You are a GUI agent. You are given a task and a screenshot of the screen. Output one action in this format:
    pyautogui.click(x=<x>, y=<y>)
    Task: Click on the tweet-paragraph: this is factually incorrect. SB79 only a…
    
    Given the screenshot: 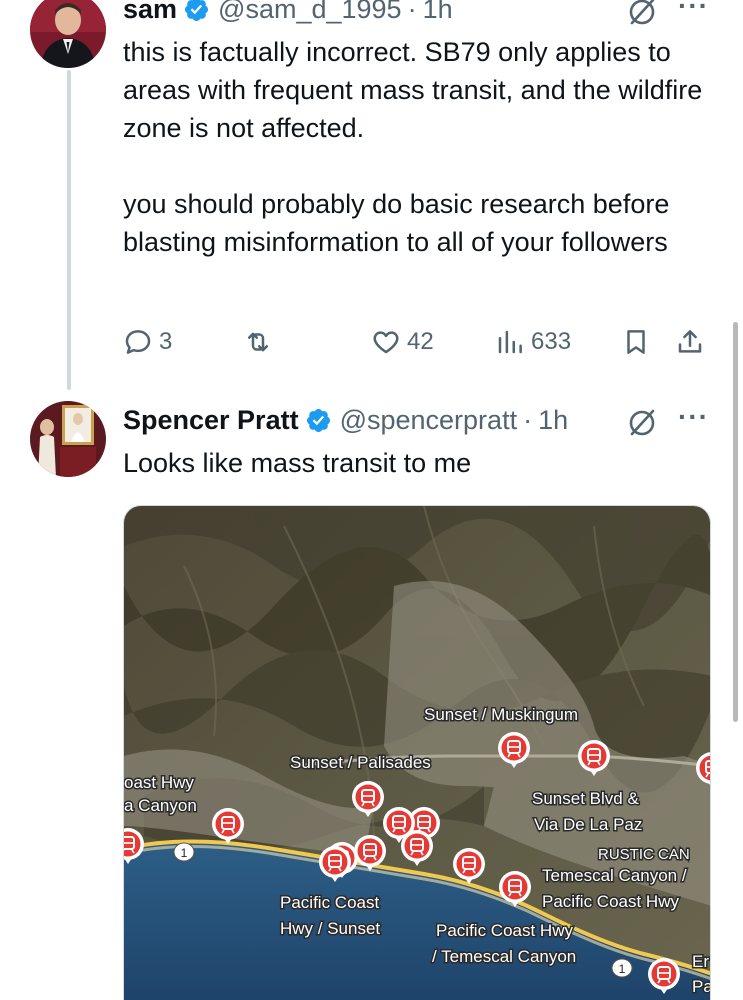 What is the action you would take?
    pyautogui.click(x=413, y=90)
    